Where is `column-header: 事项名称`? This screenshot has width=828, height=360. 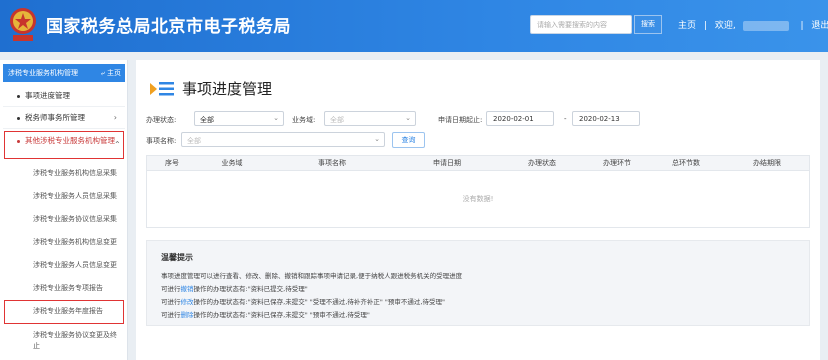 column-header: 事项名称 is located at coordinates (332, 163).